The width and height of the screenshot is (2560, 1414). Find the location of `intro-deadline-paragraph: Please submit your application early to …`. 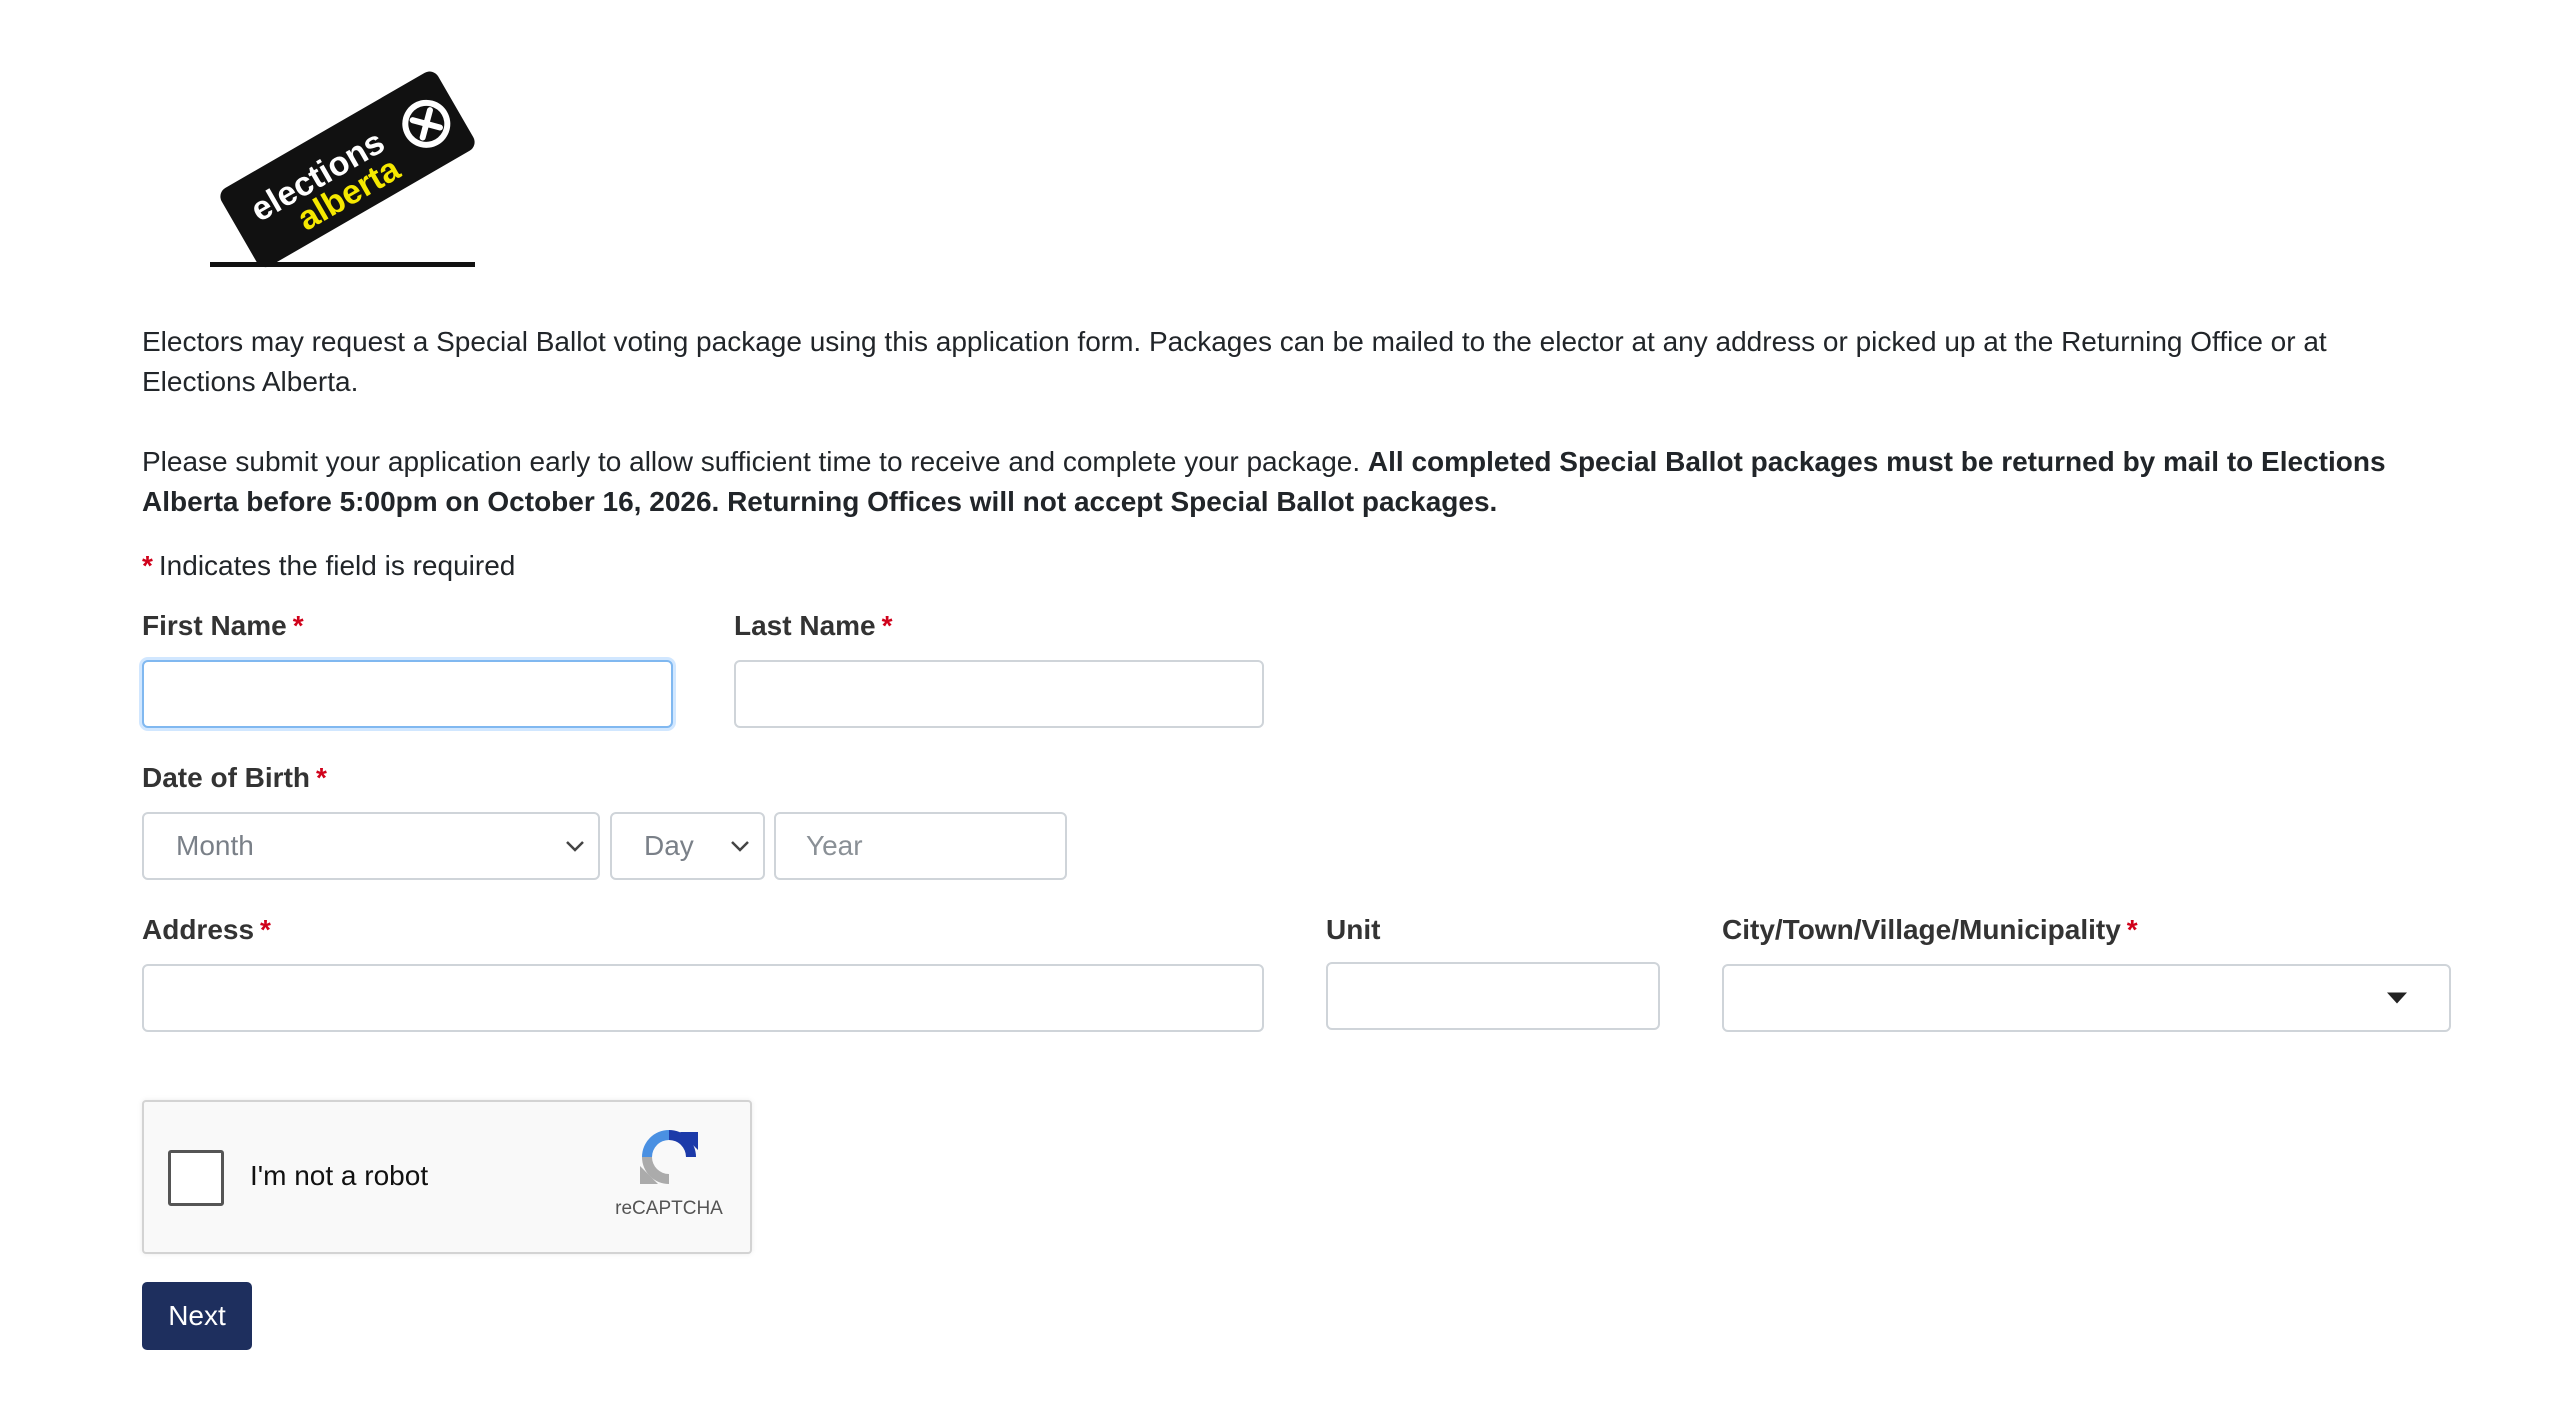

intro-deadline-paragraph: Please submit your application early to … is located at coordinates (1307, 482).